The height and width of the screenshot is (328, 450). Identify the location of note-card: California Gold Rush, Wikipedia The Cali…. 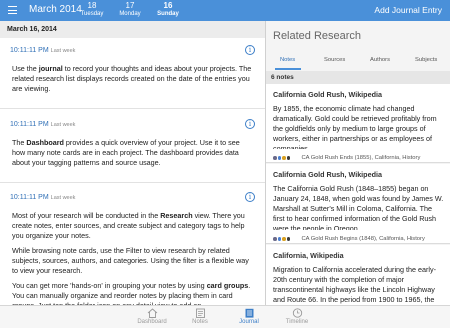
(358, 204).